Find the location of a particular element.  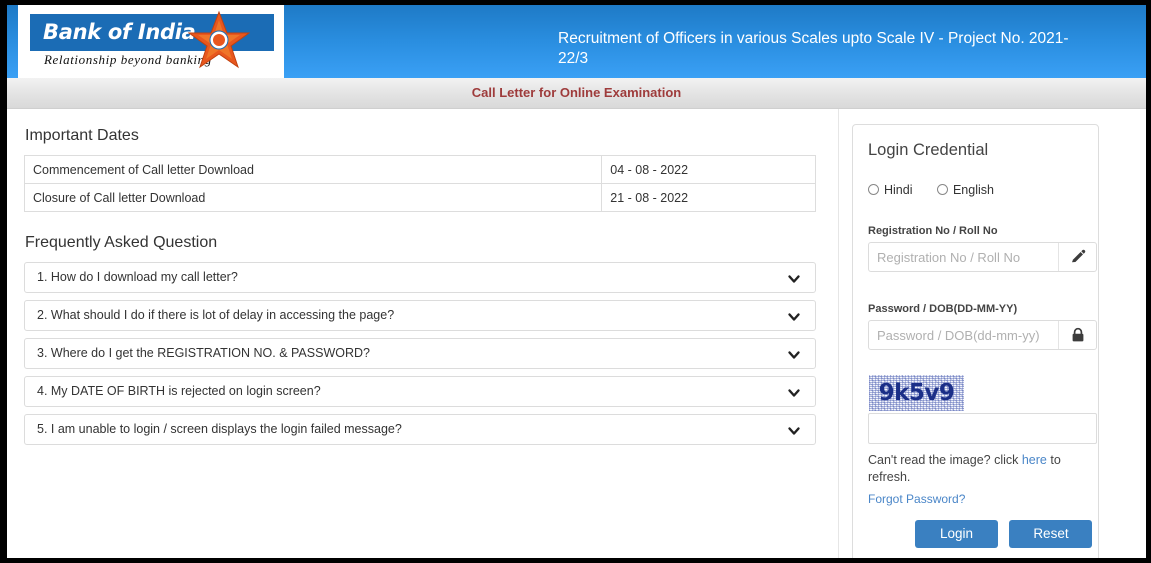

login-button-row: Login Reset is located at coordinates (1007, 534).